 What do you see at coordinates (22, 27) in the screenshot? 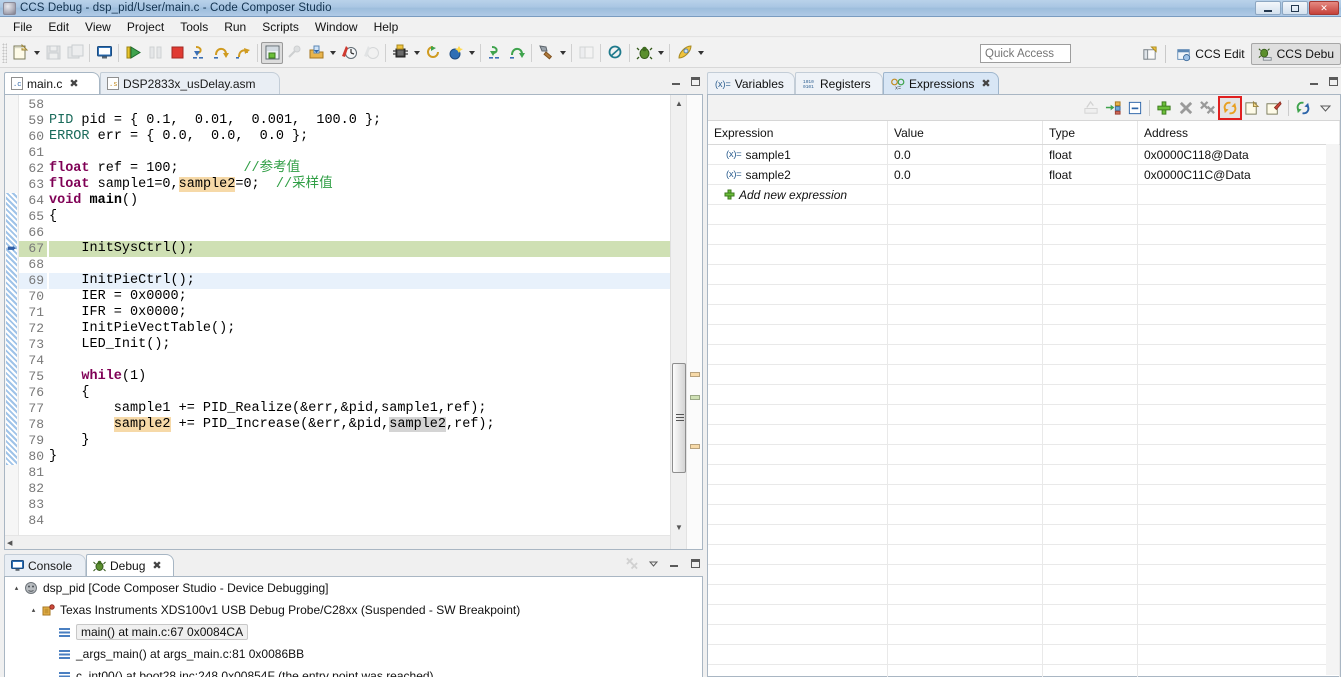
I see `menu-file: File` at bounding box center [22, 27].